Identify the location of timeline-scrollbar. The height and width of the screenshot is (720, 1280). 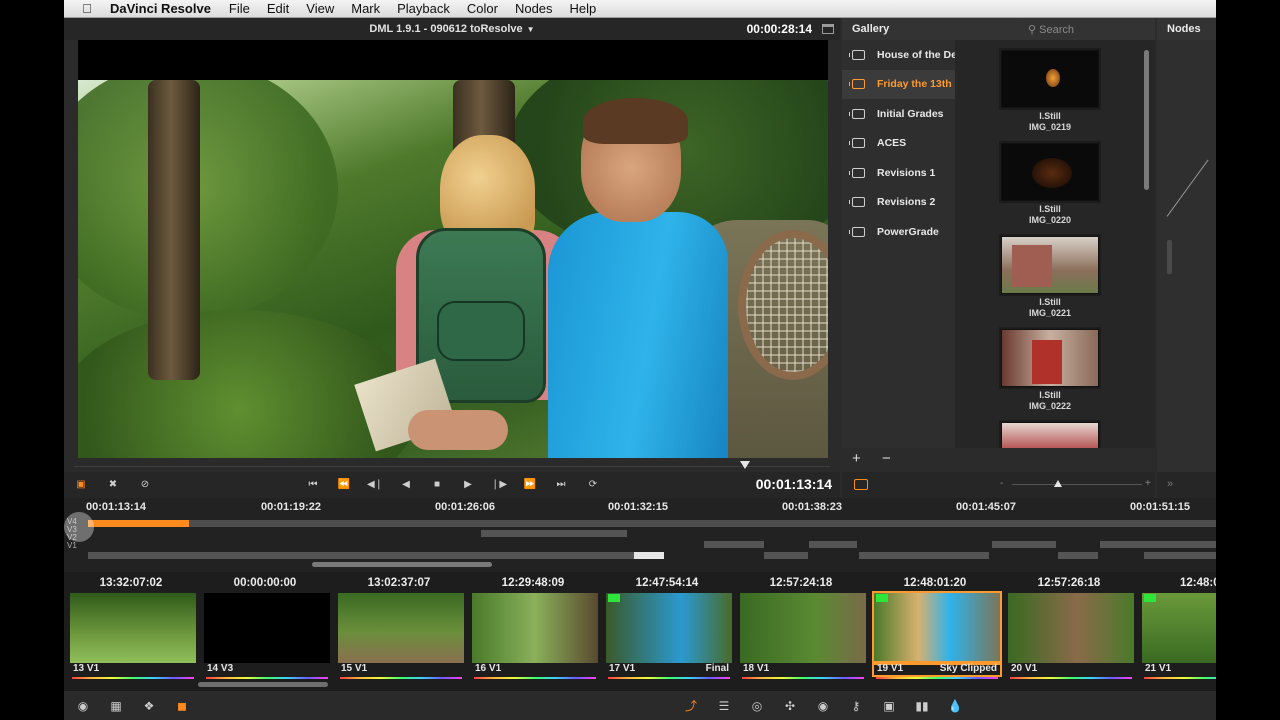
(402, 564).